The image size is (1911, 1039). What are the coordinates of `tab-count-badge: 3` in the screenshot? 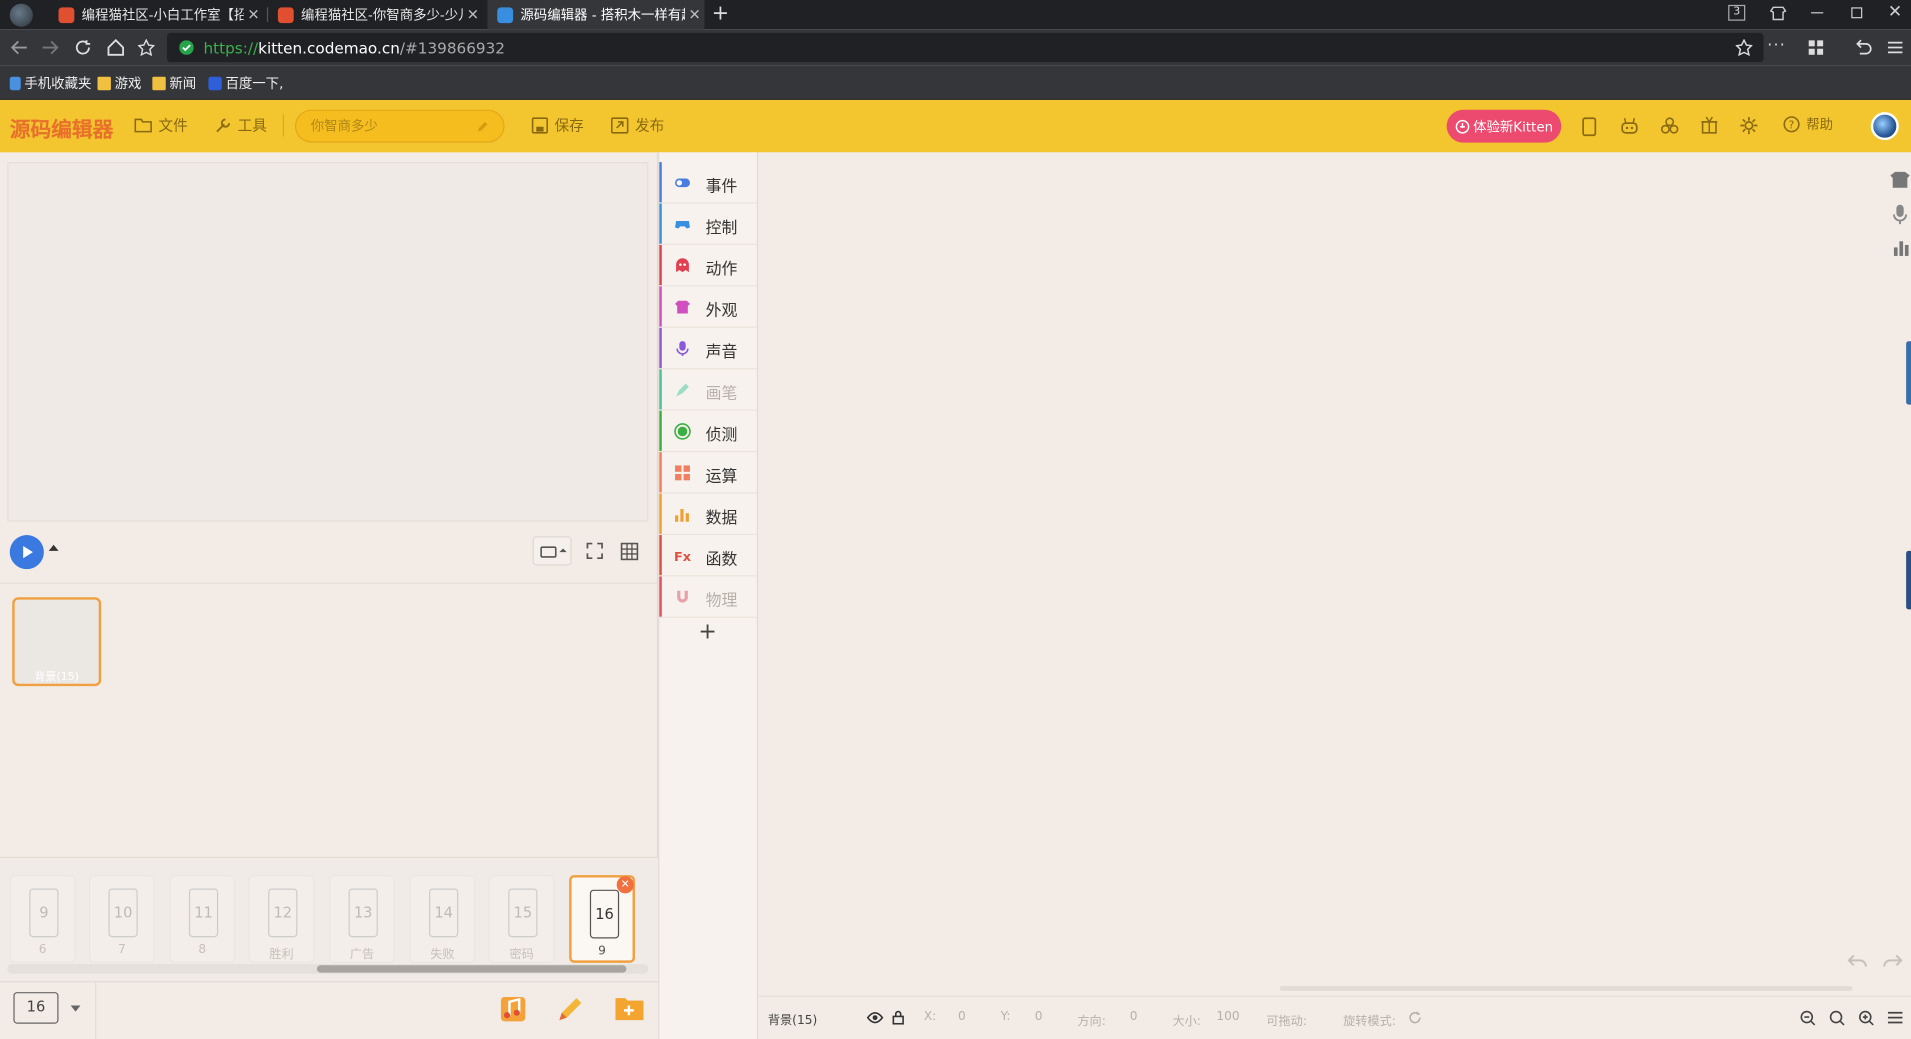 It's located at (1737, 12).